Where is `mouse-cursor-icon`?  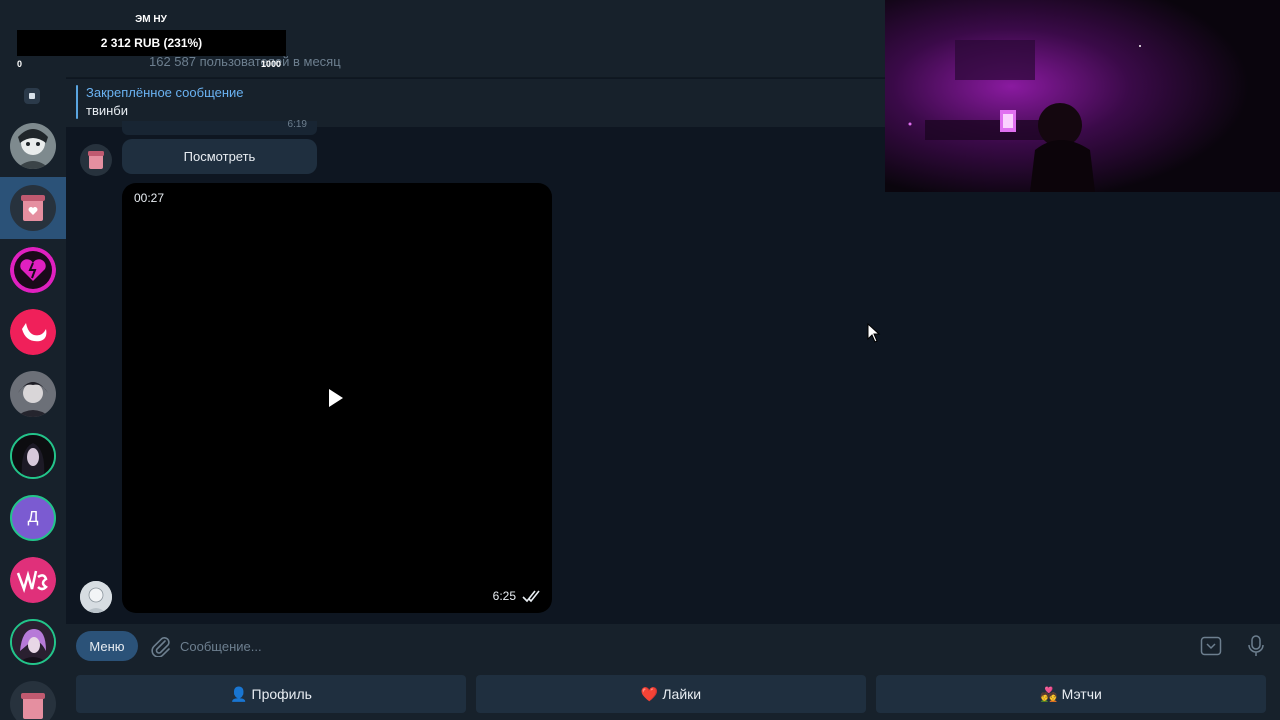
mouse-cursor-icon is located at coordinates (874, 333).